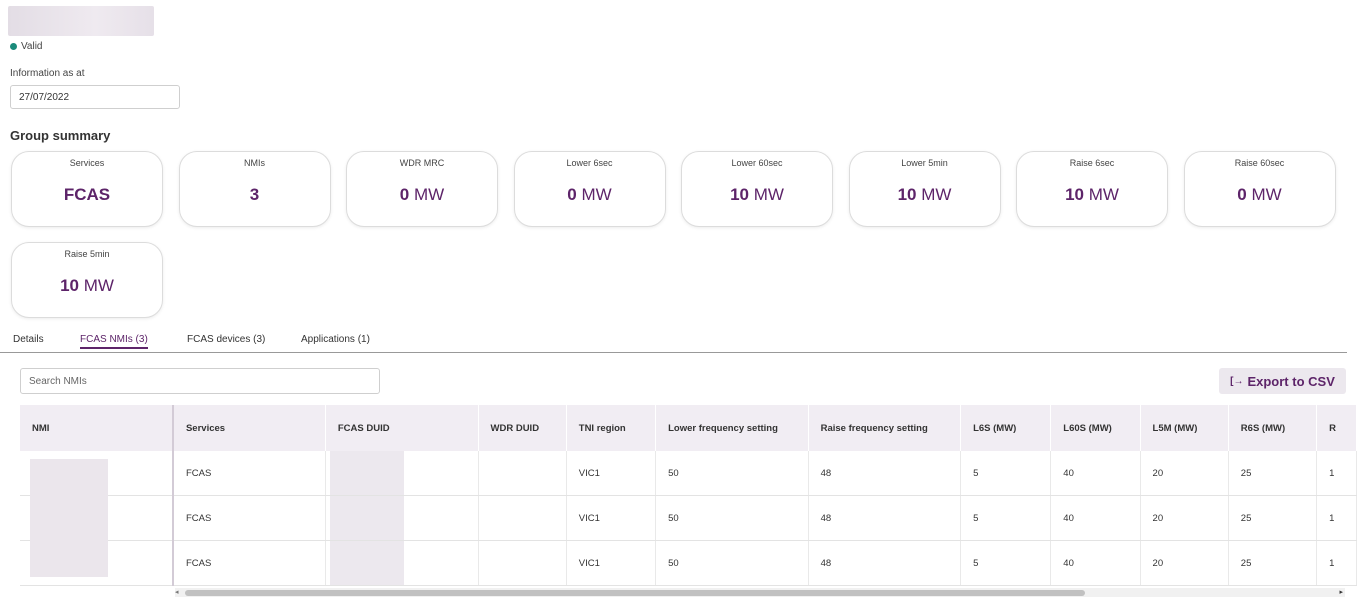 The width and height of the screenshot is (1357, 597). What do you see at coordinates (366, 518) in the screenshot?
I see `redacted-fcas-duid` at bounding box center [366, 518].